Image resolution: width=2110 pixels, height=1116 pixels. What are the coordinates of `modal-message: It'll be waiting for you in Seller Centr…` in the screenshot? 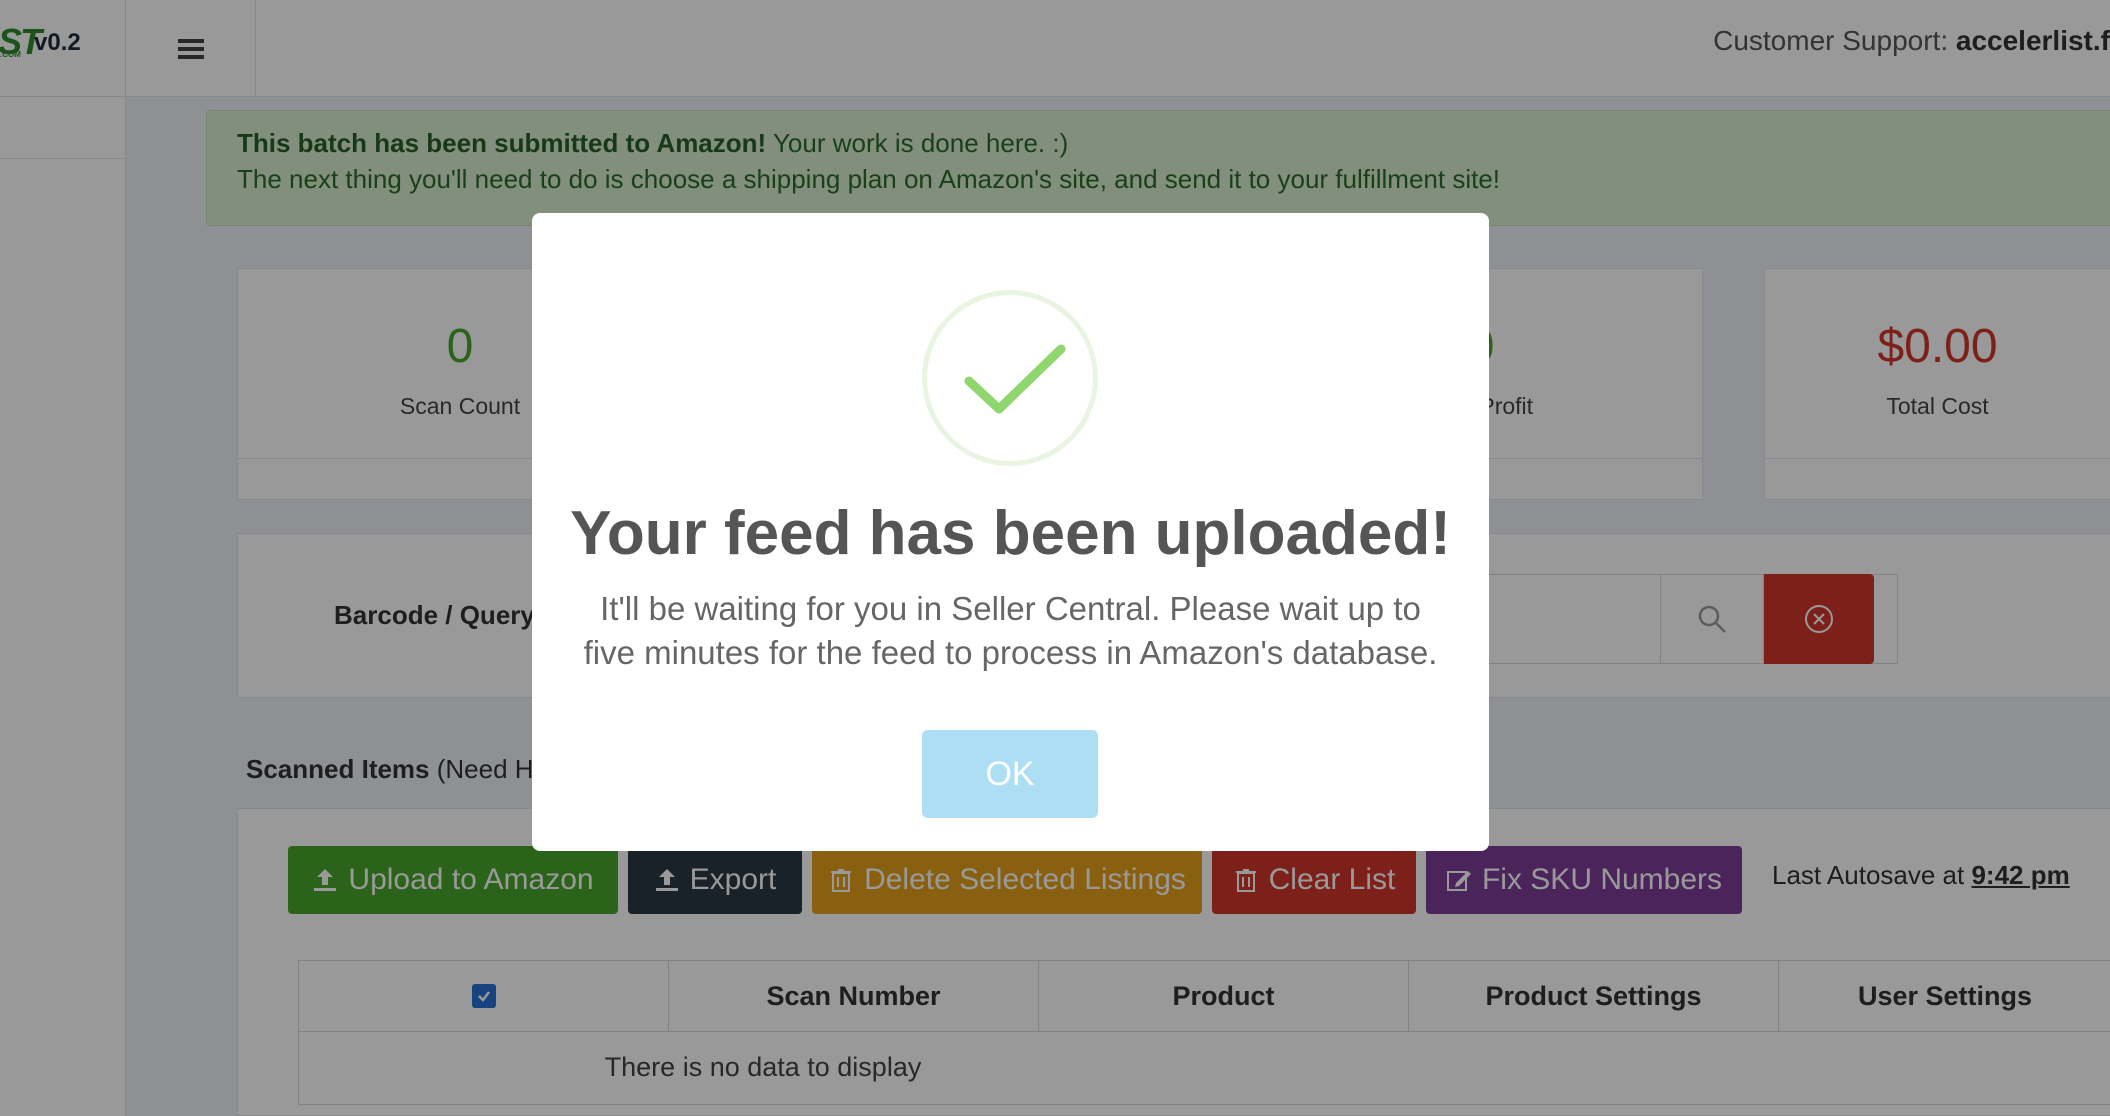 It's located at (1010, 630).